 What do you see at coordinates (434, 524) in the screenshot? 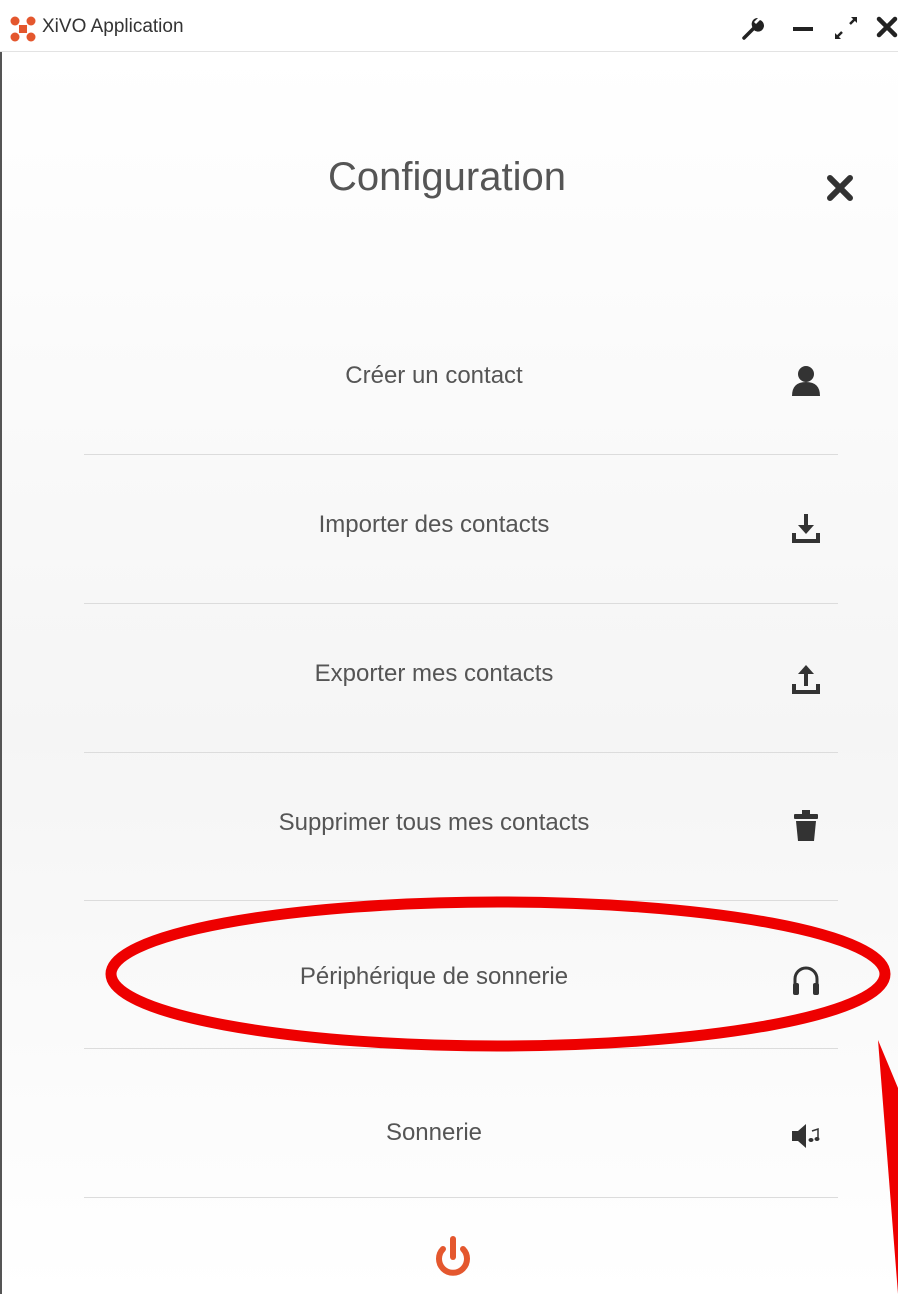
I see `menu-item-label: Importer des contacts` at bounding box center [434, 524].